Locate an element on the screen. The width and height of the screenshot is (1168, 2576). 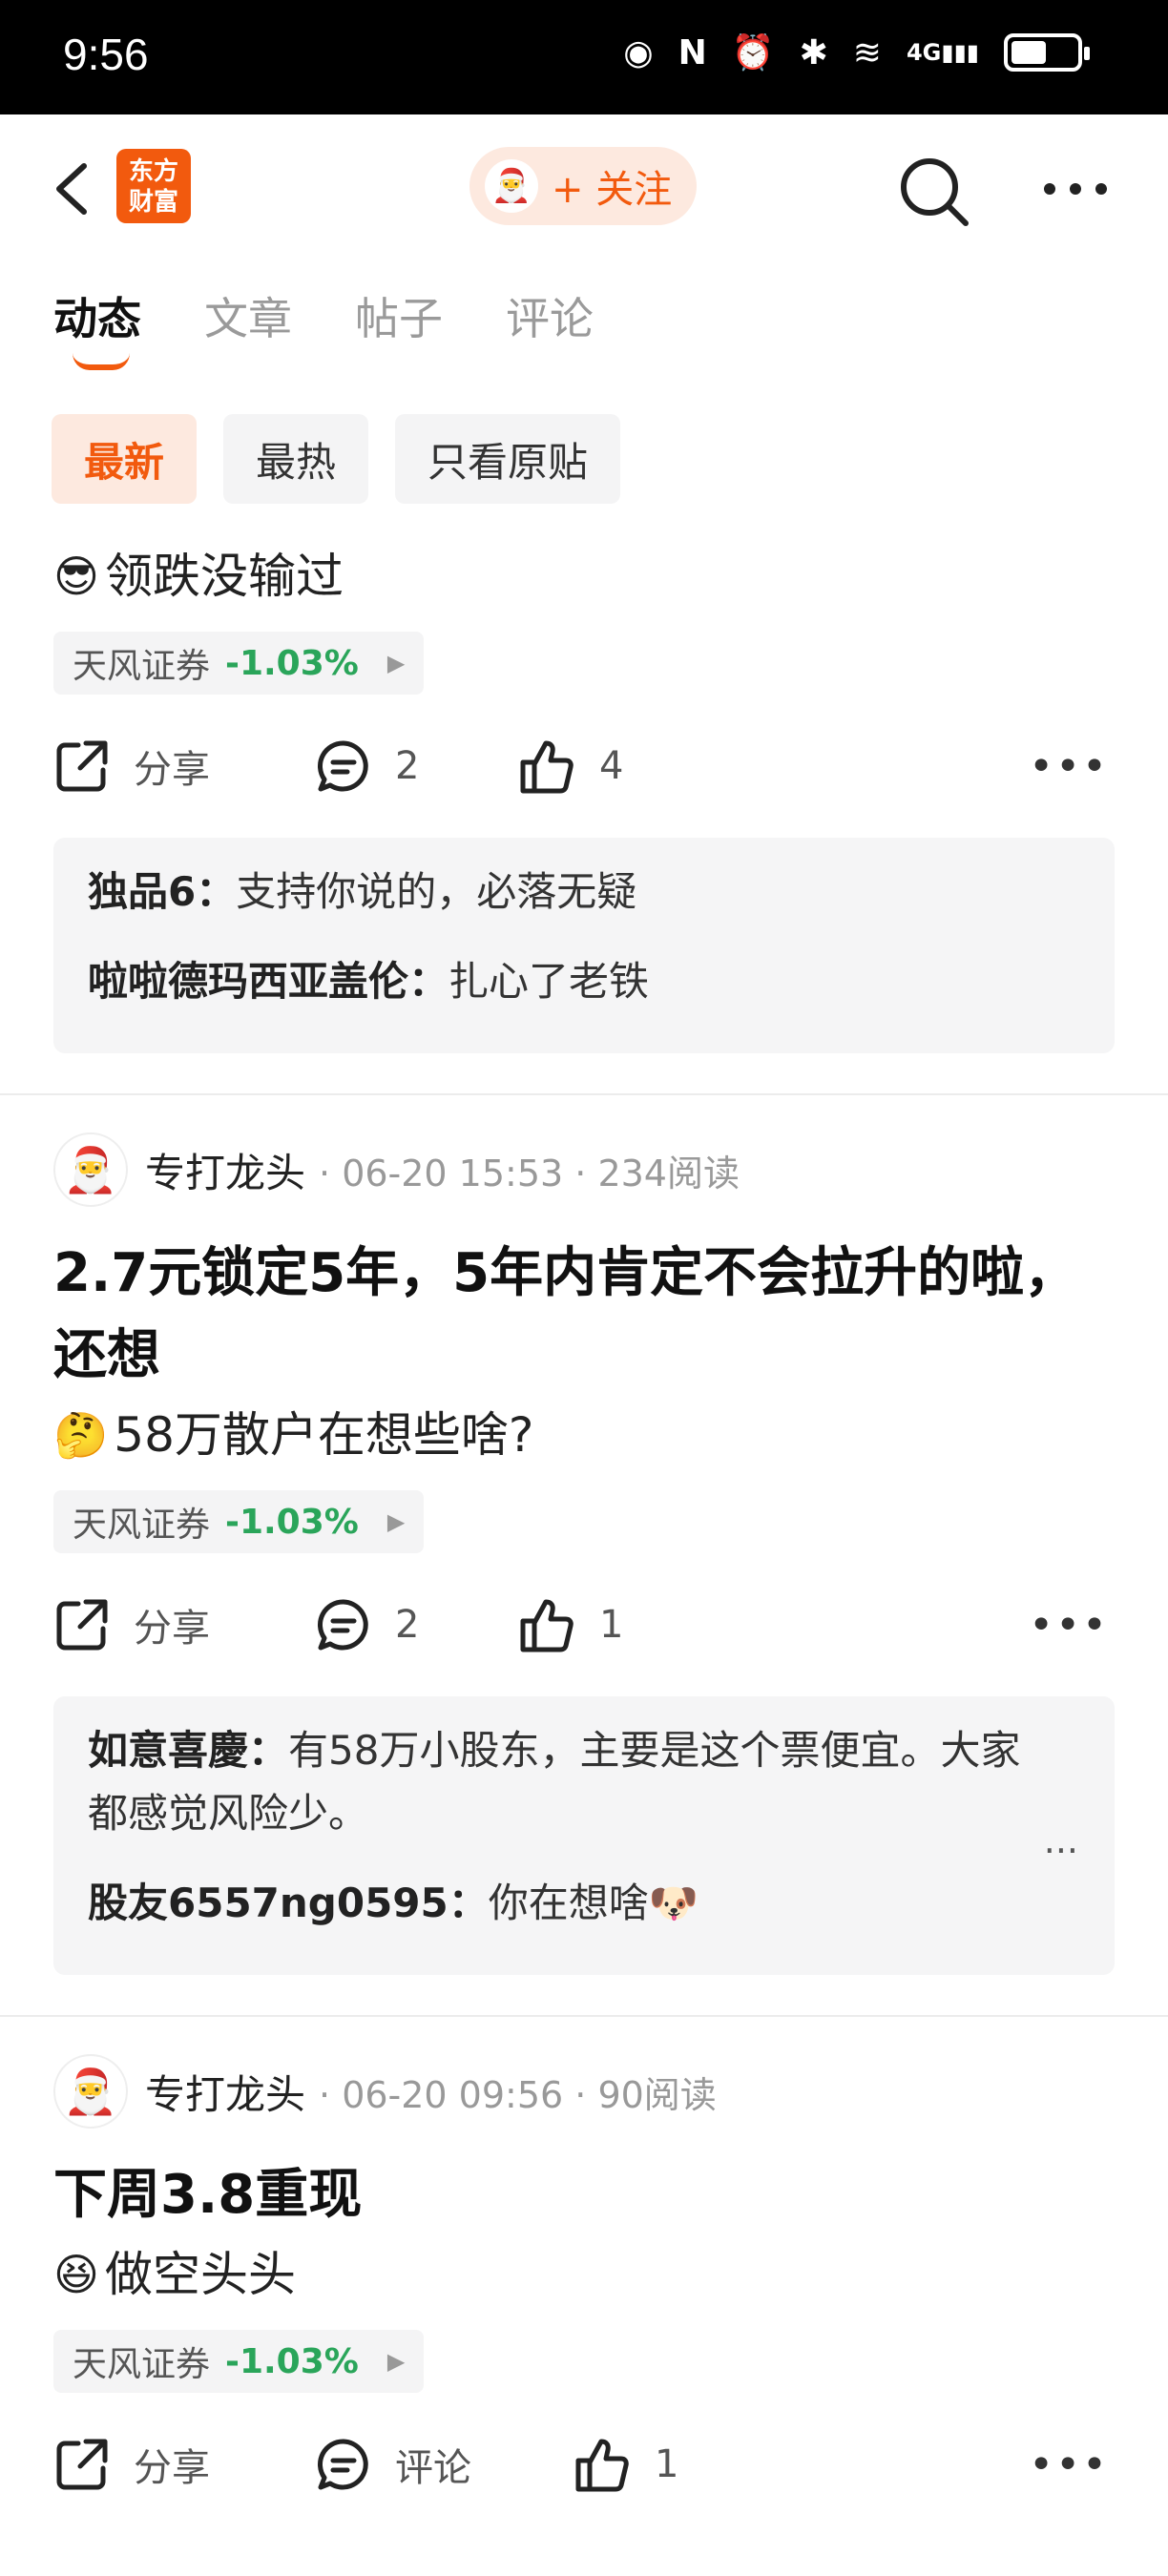
status-bar: 9:56 ◉ N ⏰ ✱ ≋ 4G▮▮▮ is located at coordinates (584, 57).